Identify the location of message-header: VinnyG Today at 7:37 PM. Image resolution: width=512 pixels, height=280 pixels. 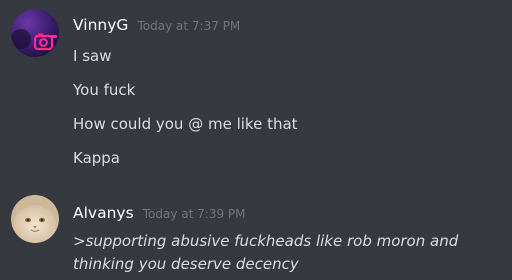
(156, 24).